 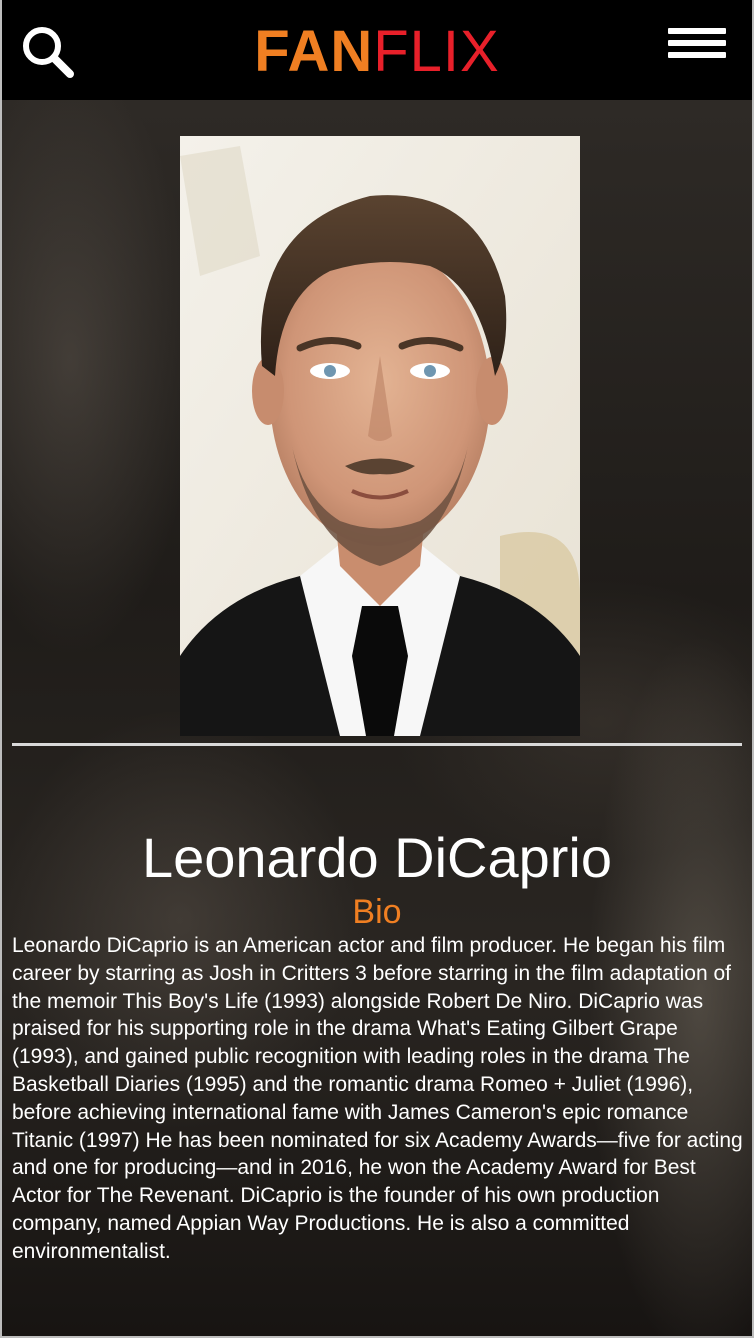 What do you see at coordinates (377, 912) in the screenshot?
I see `bio-heading: Bio` at bounding box center [377, 912].